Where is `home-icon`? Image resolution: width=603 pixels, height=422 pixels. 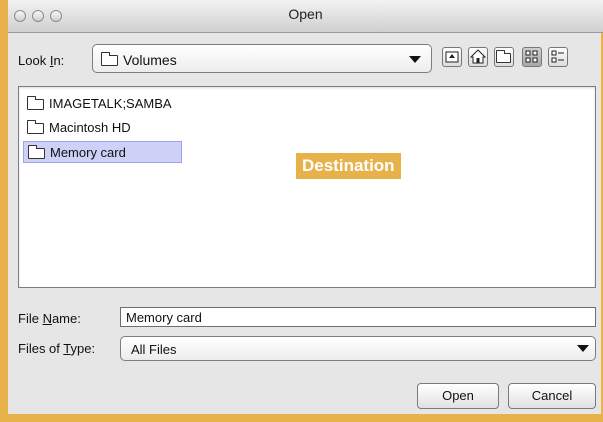 home-icon is located at coordinates (478, 56).